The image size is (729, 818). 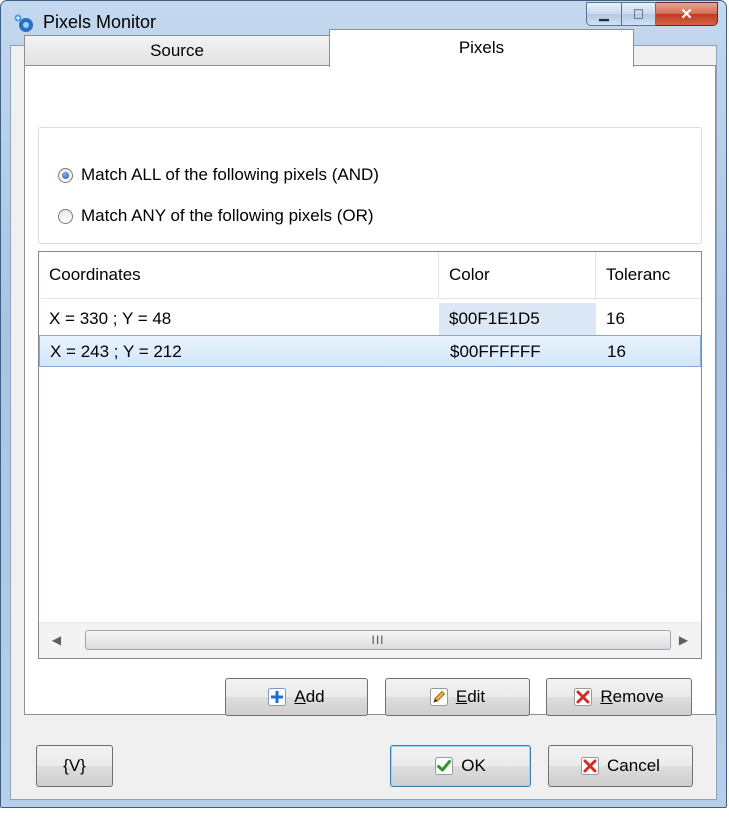 I want to click on checkmark-icon, so click(x=444, y=766).